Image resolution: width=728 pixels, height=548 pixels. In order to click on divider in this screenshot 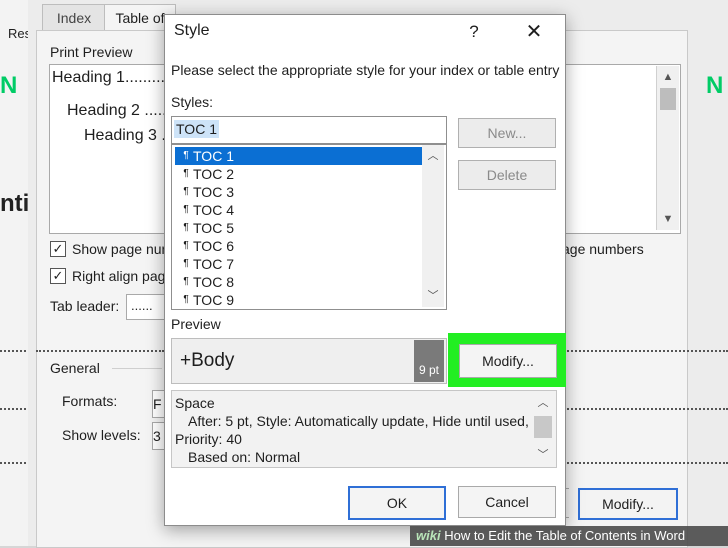, I will do `click(137, 368)`.